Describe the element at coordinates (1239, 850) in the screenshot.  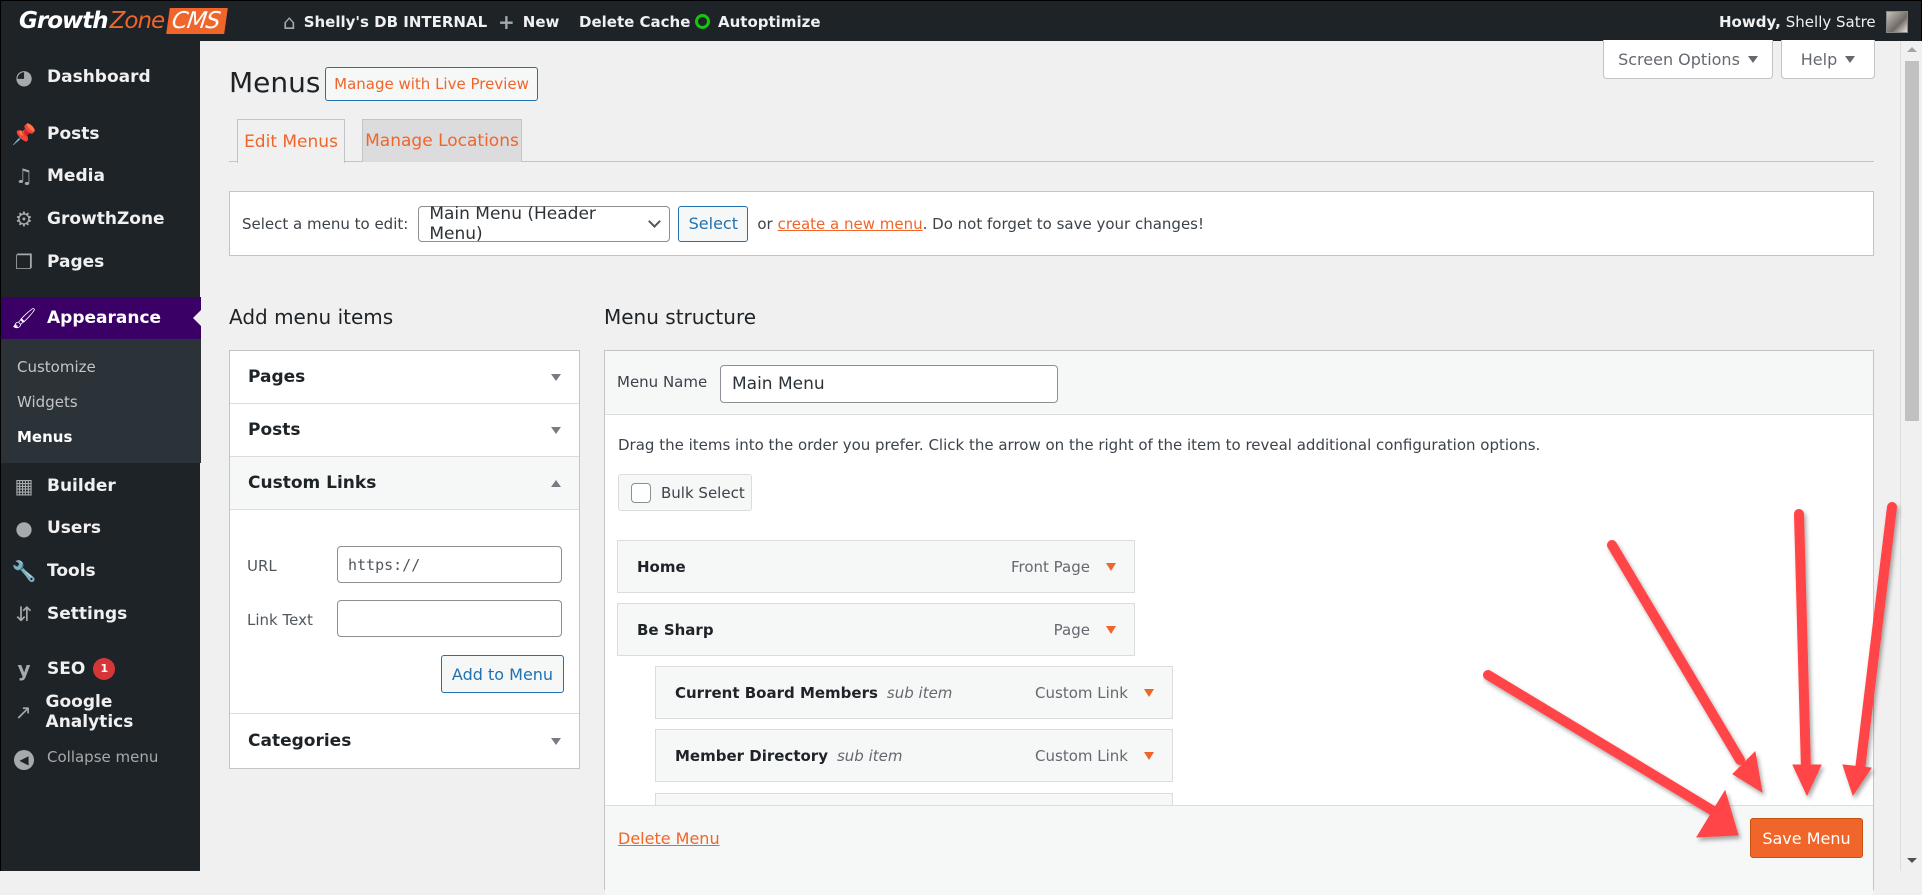
I see `menu-footer-bar: Delete Menu Save Menu` at that location.